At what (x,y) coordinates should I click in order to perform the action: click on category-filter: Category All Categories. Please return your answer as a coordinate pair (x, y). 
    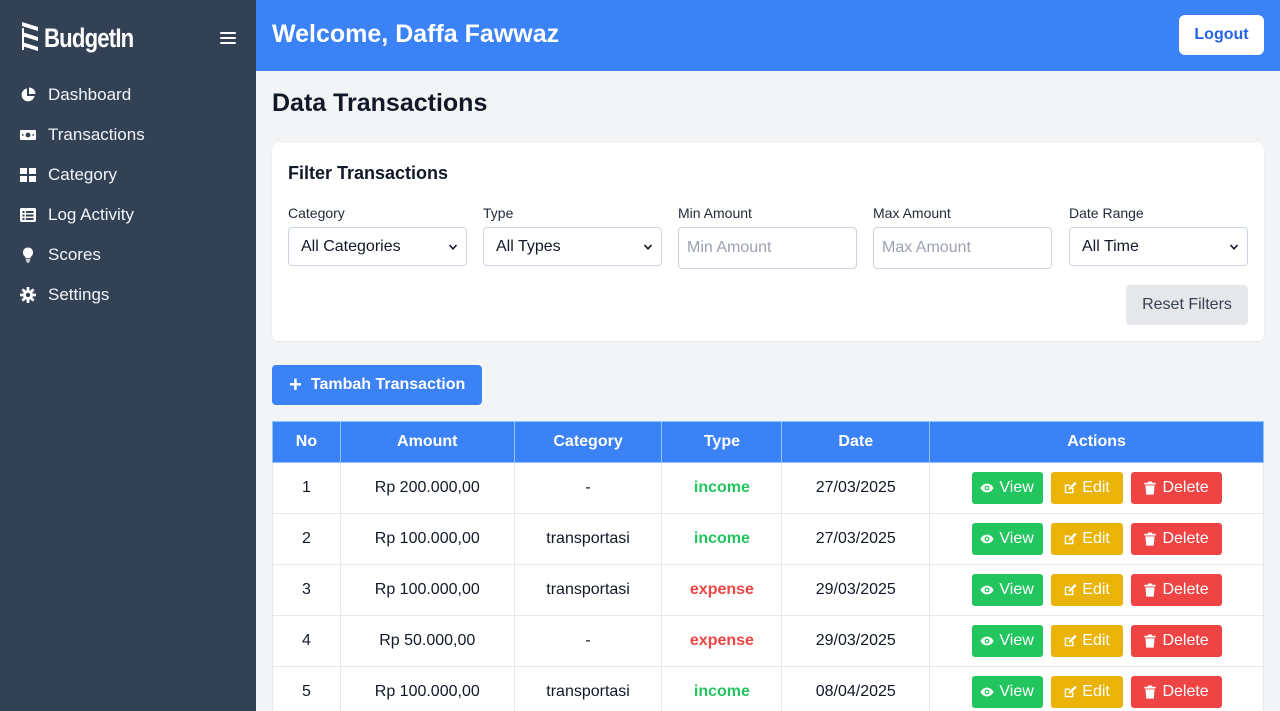
    Looking at the image, I should click on (377, 235).